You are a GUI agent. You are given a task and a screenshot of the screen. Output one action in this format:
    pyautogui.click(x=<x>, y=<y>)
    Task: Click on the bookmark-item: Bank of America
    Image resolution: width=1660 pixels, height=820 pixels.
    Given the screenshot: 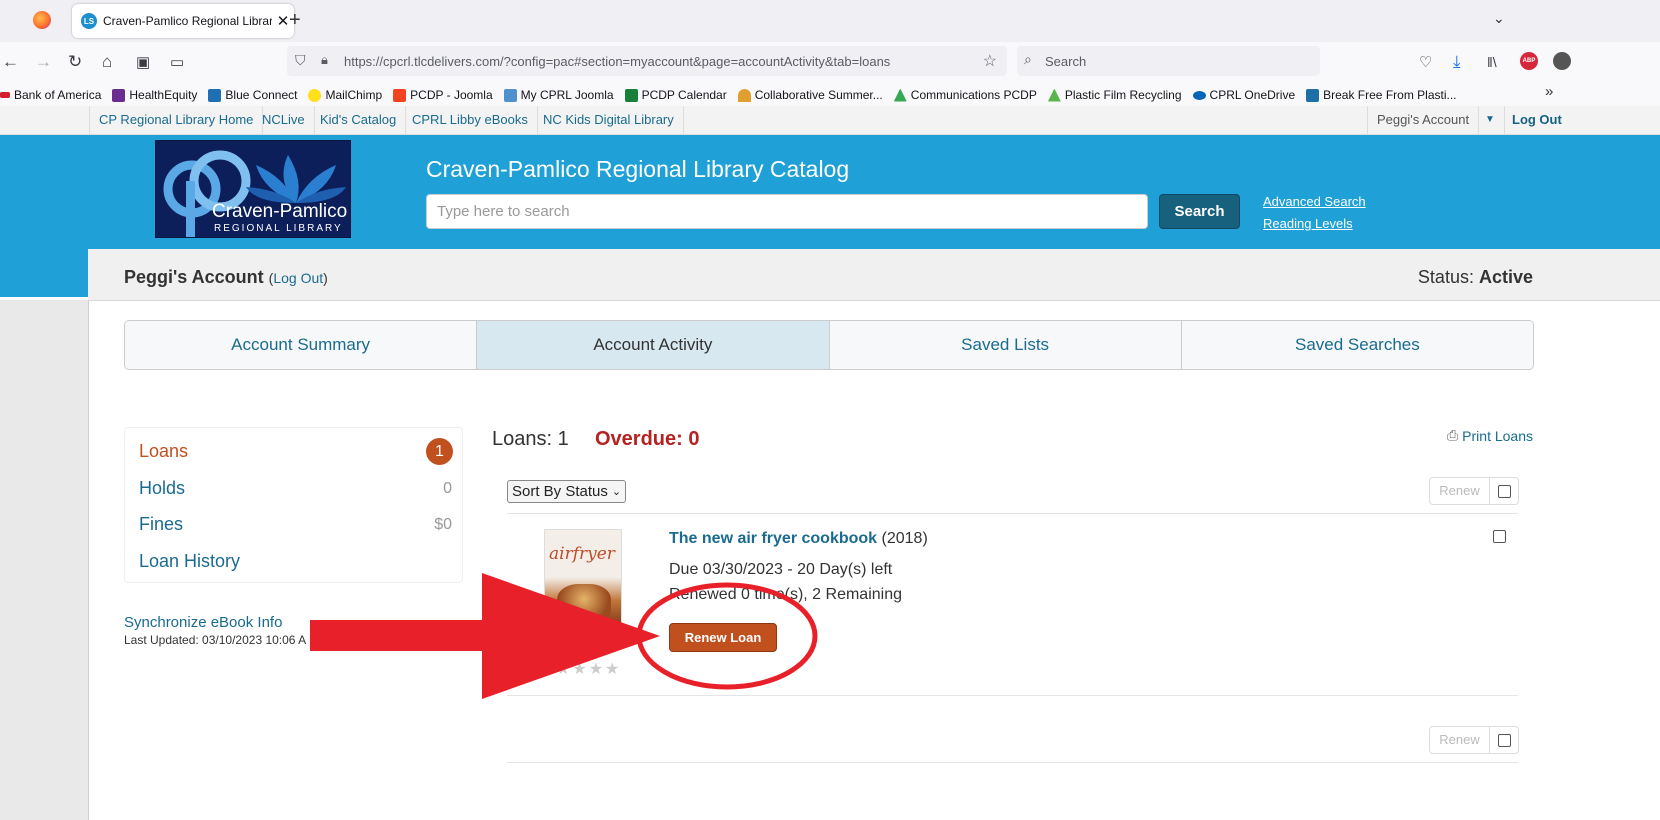 What is the action you would take?
    pyautogui.click(x=50, y=95)
    